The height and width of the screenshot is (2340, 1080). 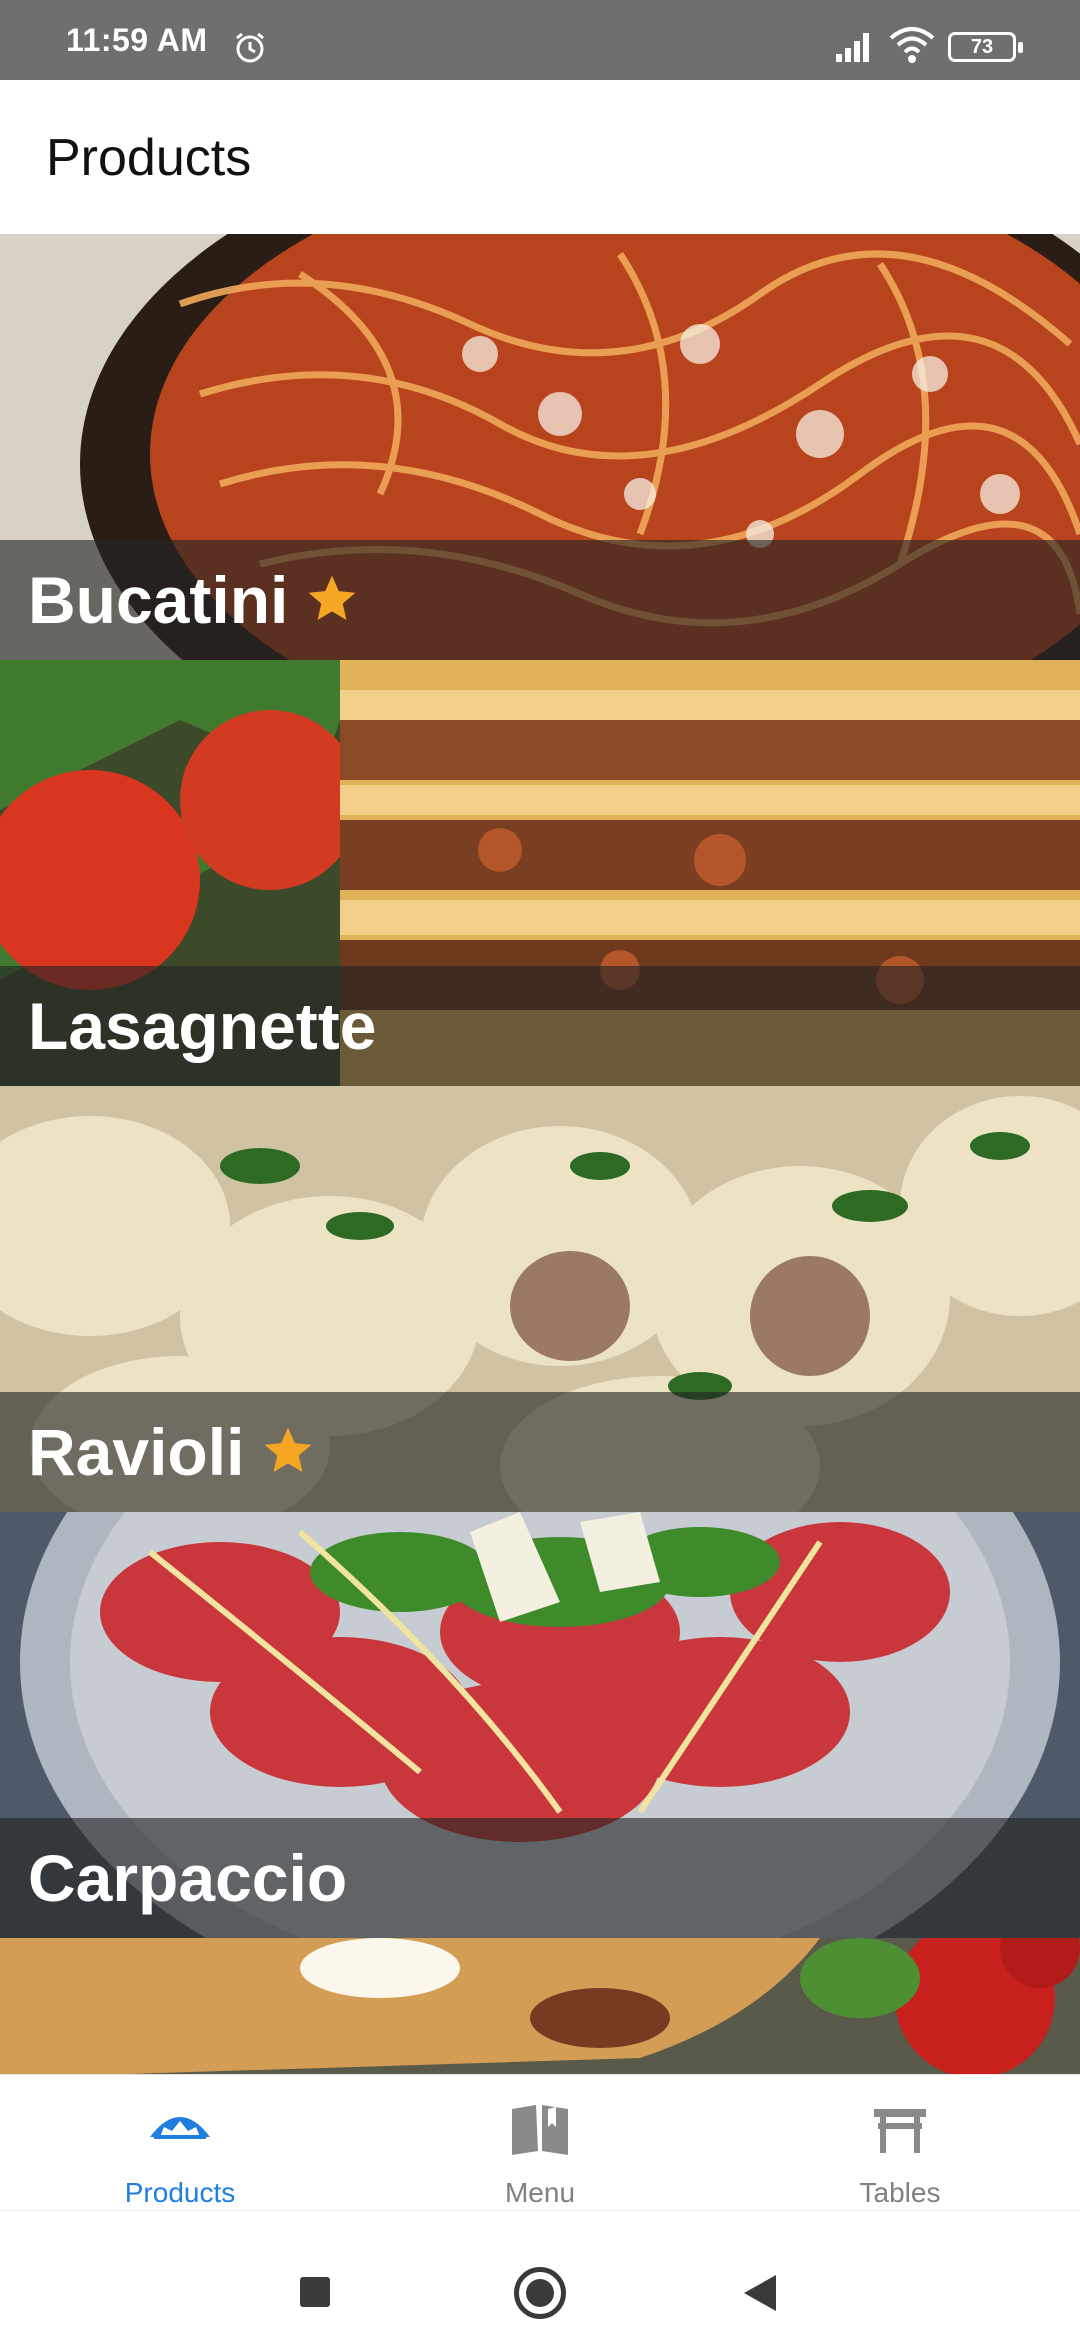 What do you see at coordinates (194, 600) in the screenshot?
I see `product-name: Bucatini` at bounding box center [194, 600].